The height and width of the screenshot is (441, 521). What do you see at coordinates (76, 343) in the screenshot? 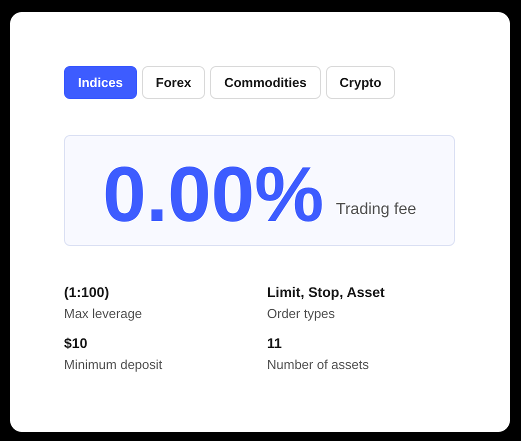
I see `stat-value: $10` at bounding box center [76, 343].